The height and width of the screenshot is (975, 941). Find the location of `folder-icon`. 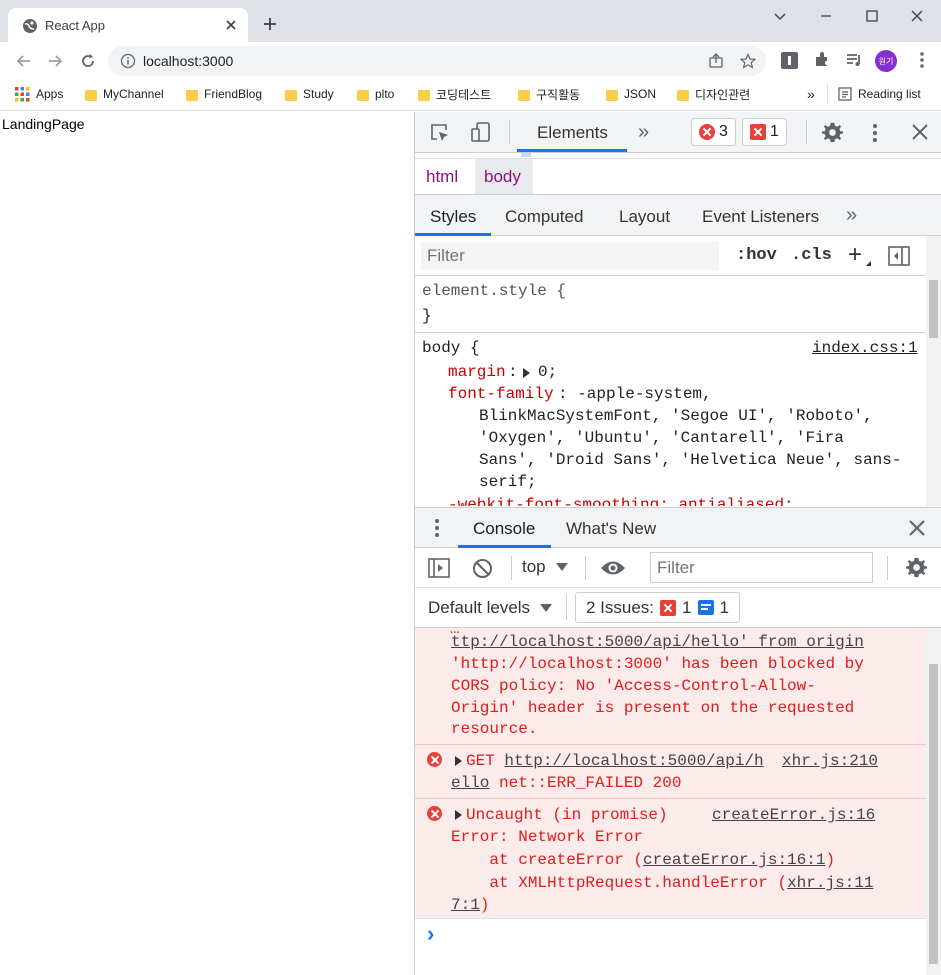

folder-icon is located at coordinates (524, 95).